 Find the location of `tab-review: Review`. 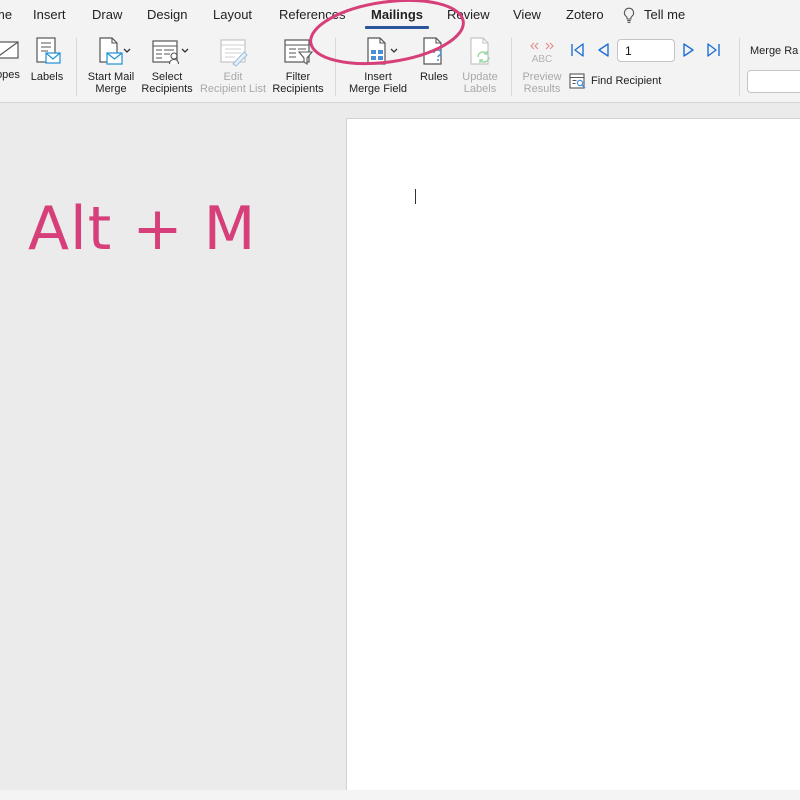

tab-review: Review is located at coordinates (468, 14).